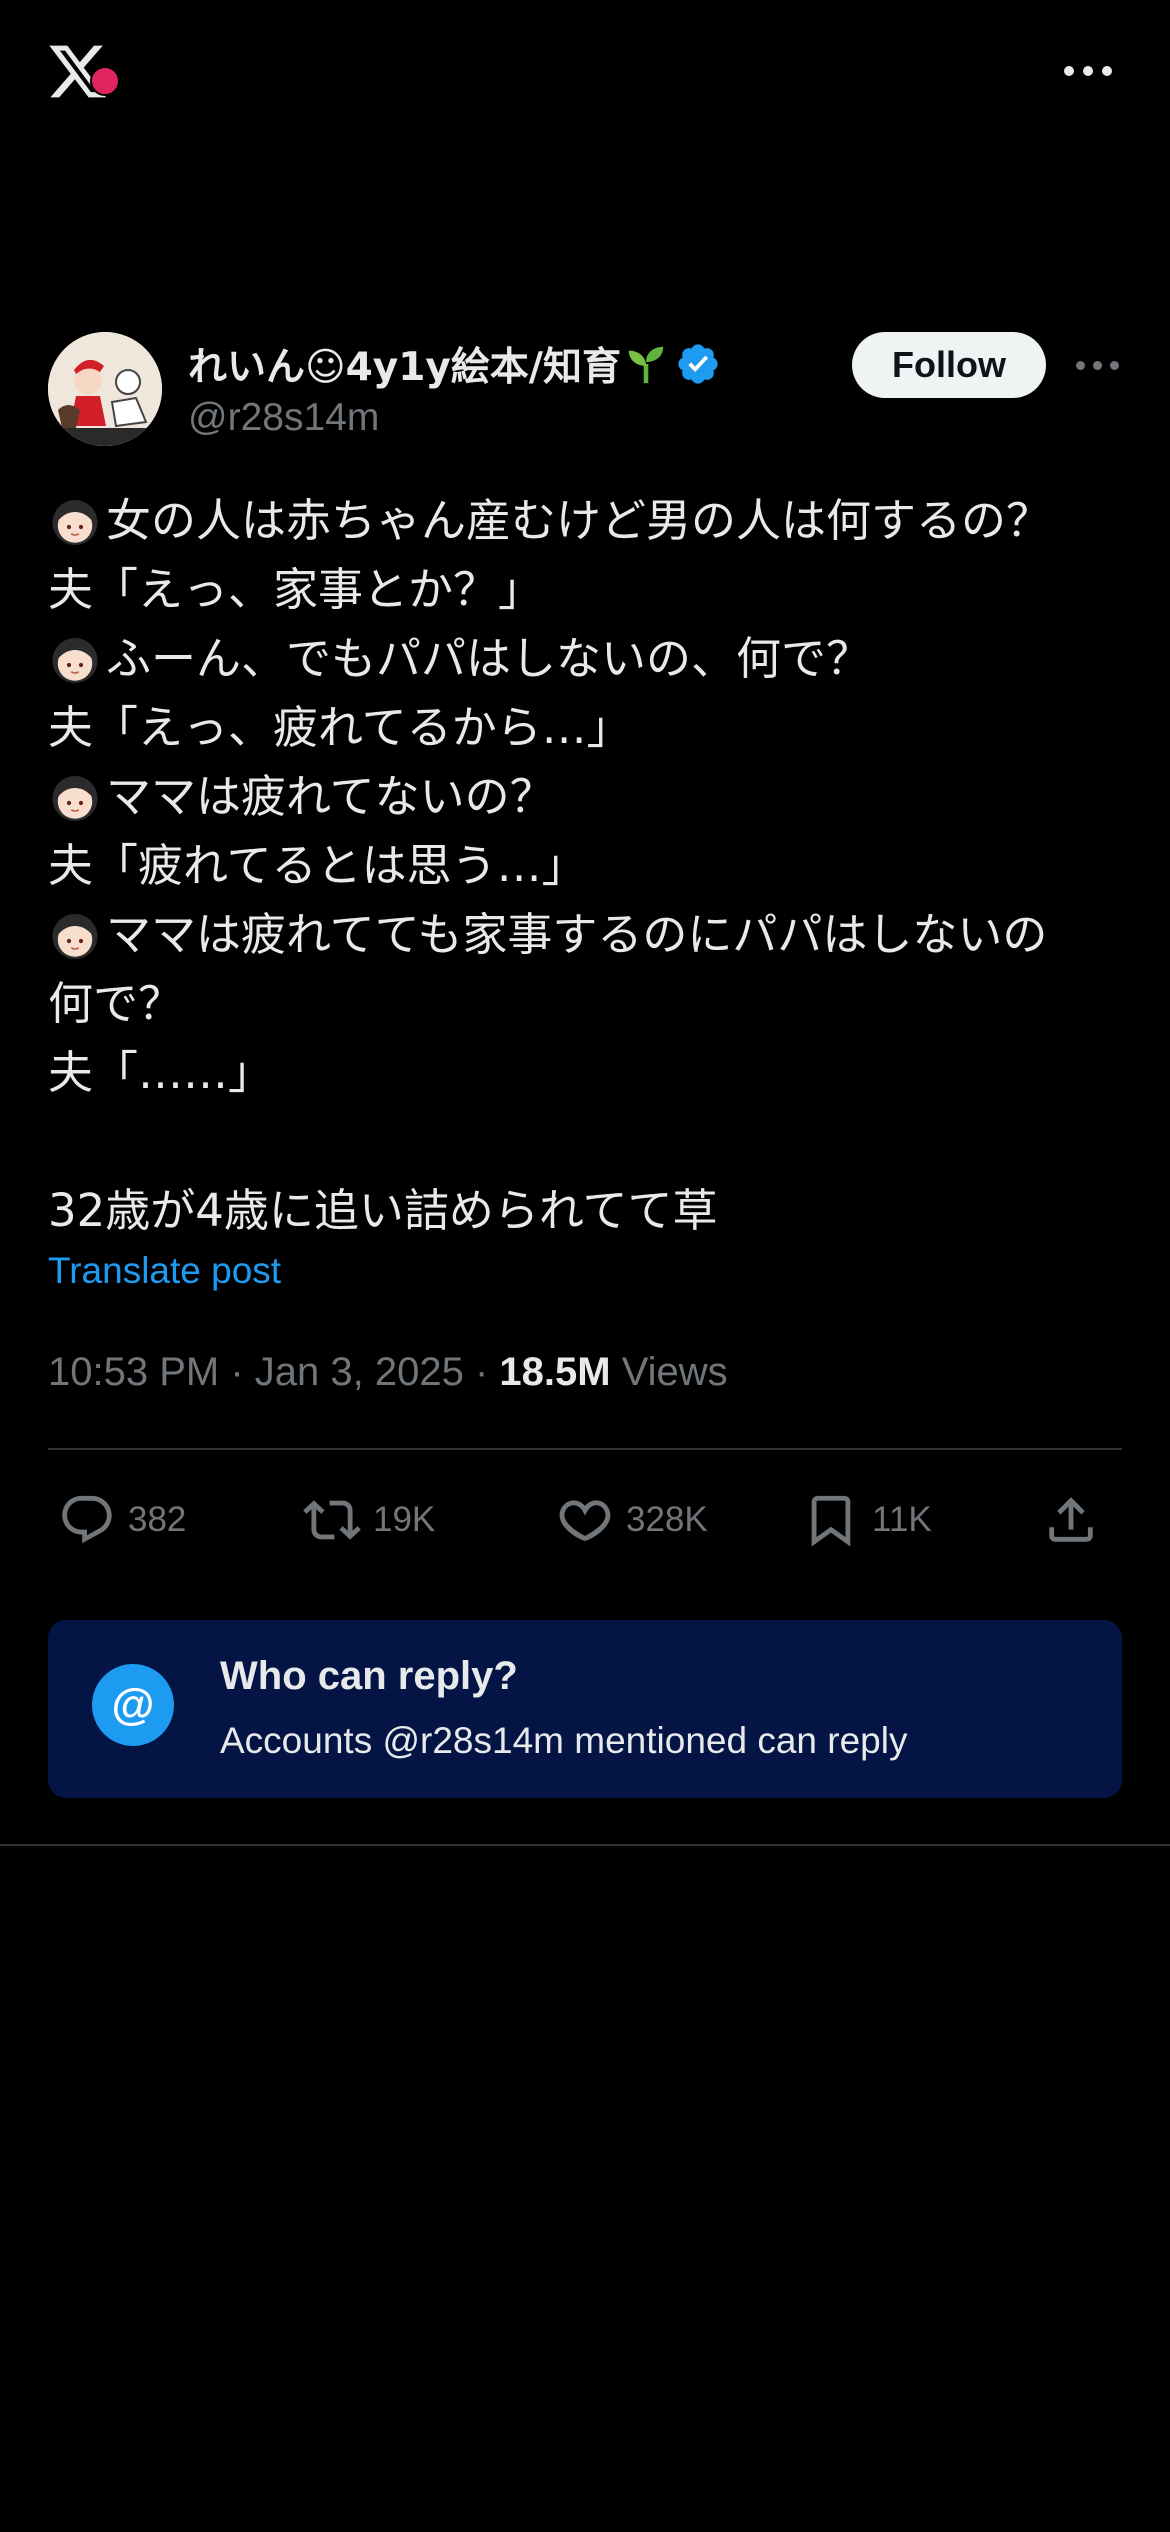 The height and width of the screenshot is (2532, 1170). What do you see at coordinates (83, 73) in the screenshot?
I see `x-logo-icon` at bounding box center [83, 73].